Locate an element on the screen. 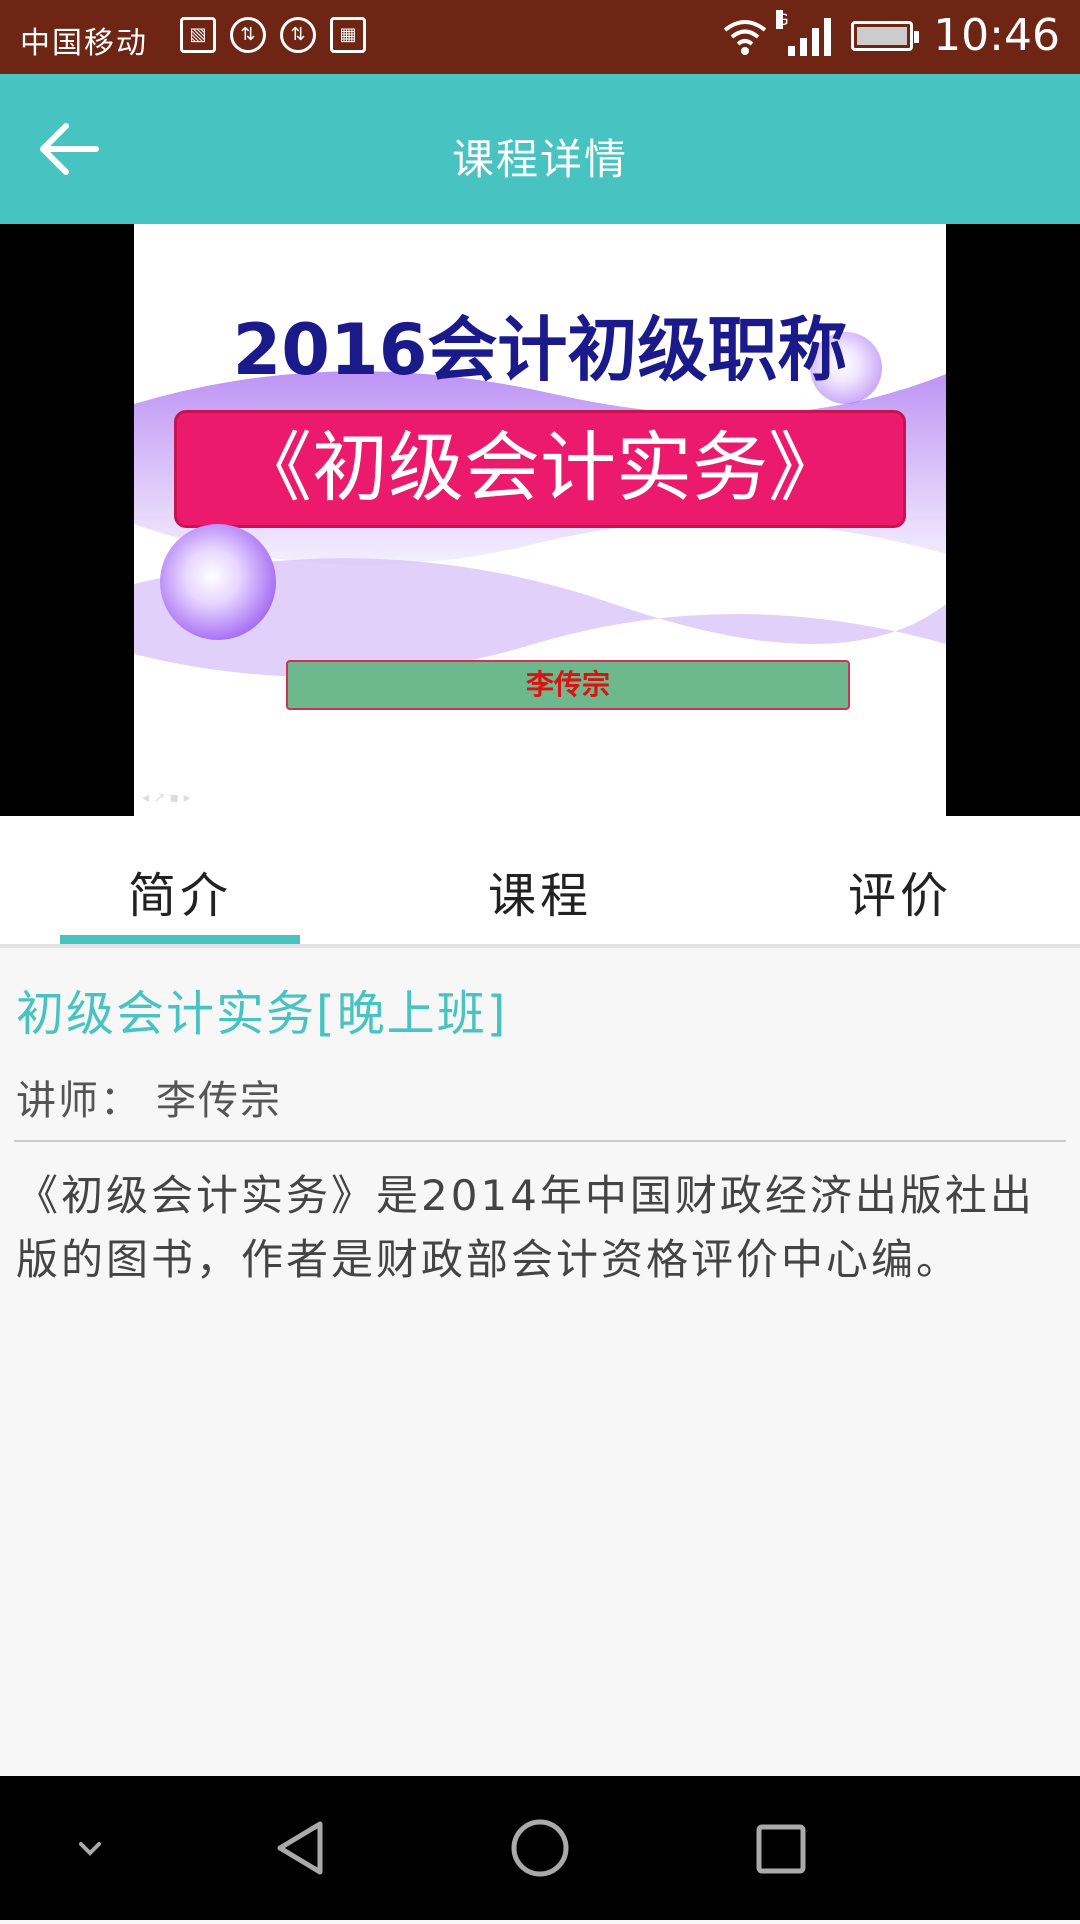 The image size is (1080, 1924). recents-square-icon is located at coordinates (781, 1849).